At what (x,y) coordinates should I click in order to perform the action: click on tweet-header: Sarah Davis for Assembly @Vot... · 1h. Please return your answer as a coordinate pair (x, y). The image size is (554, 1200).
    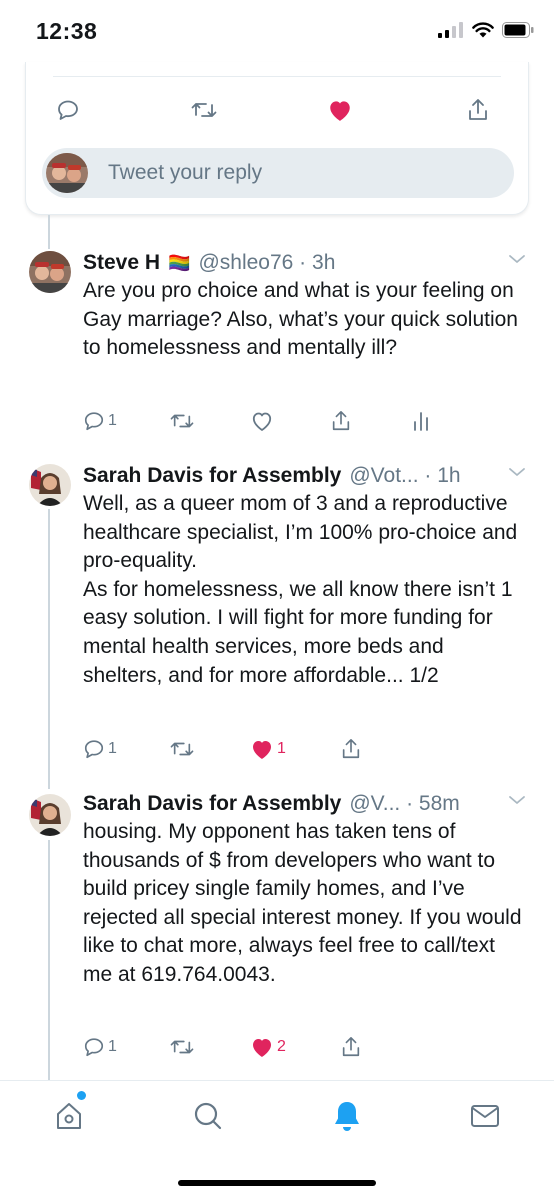
    Looking at the image, I should click on (272, 476).